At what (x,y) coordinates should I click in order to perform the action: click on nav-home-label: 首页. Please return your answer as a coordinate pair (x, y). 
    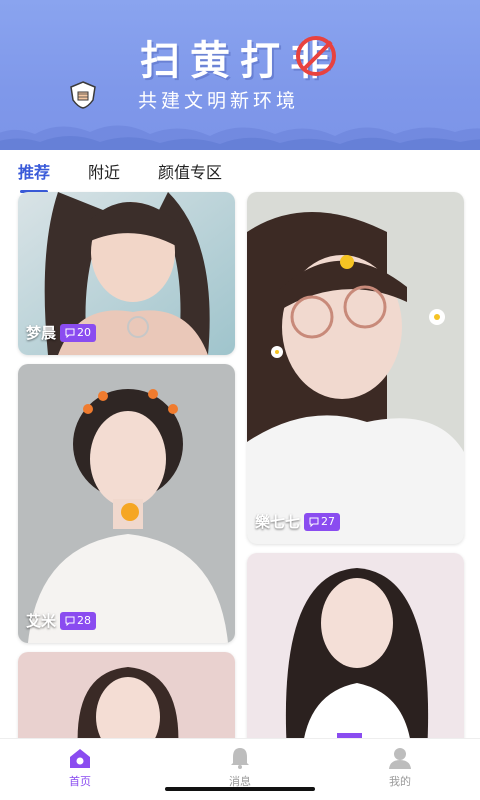
    Looking at the image, I should click on (80, 781).